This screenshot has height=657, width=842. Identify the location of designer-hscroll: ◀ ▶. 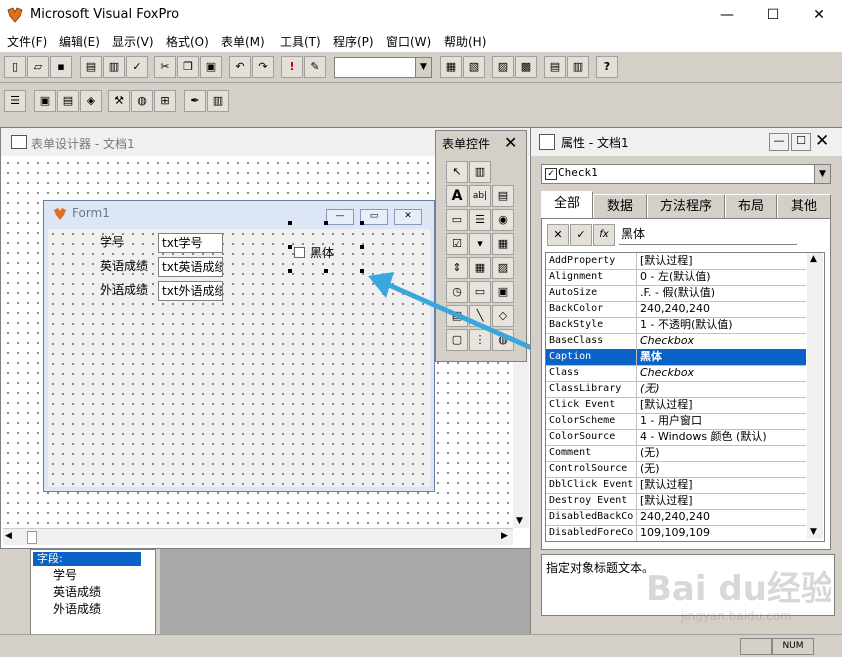
(258, 536).